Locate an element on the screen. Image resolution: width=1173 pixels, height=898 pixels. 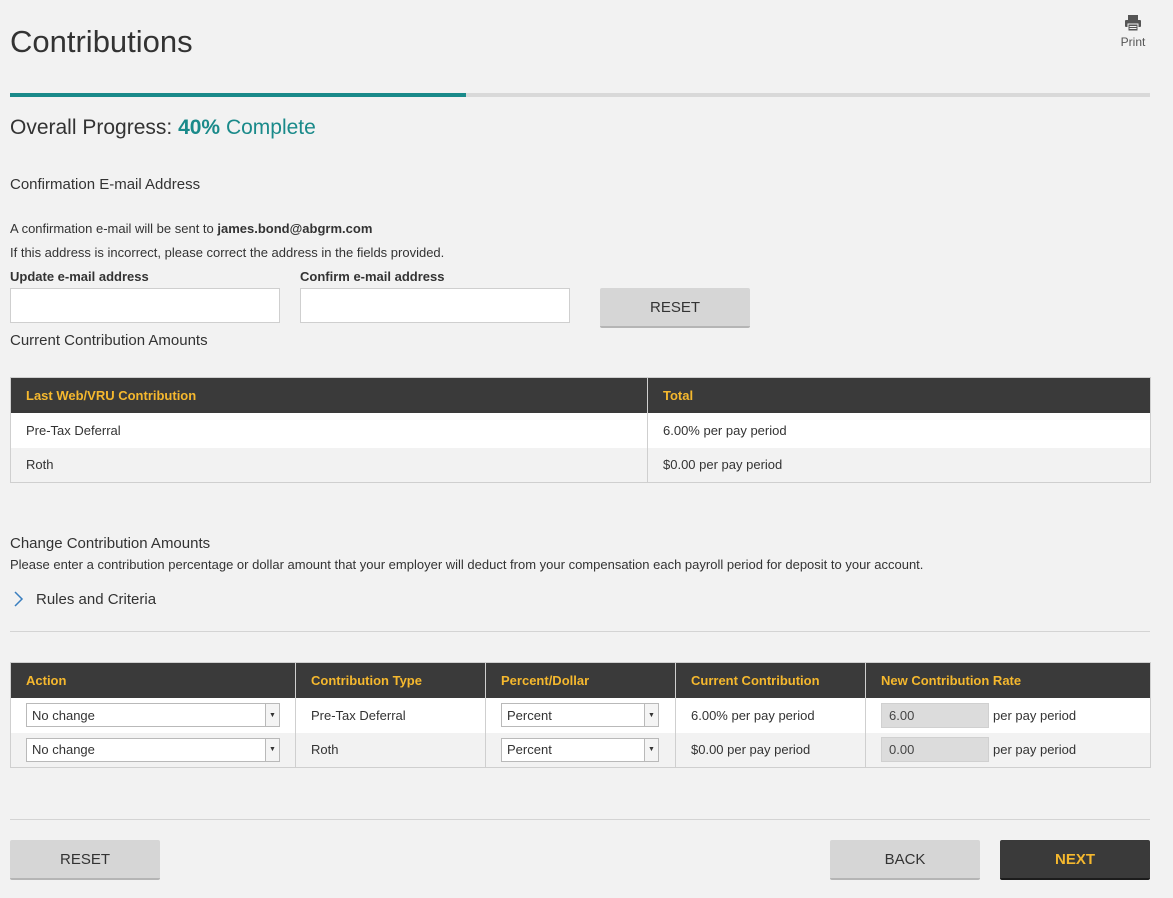
page-title: Contributions is located at coordinates (101, 41).